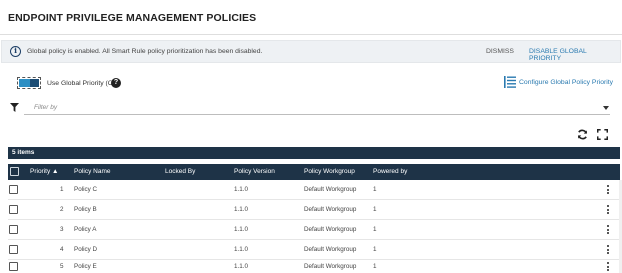  I want to click on cell-policy-name: Policy B, so click(85, 209).